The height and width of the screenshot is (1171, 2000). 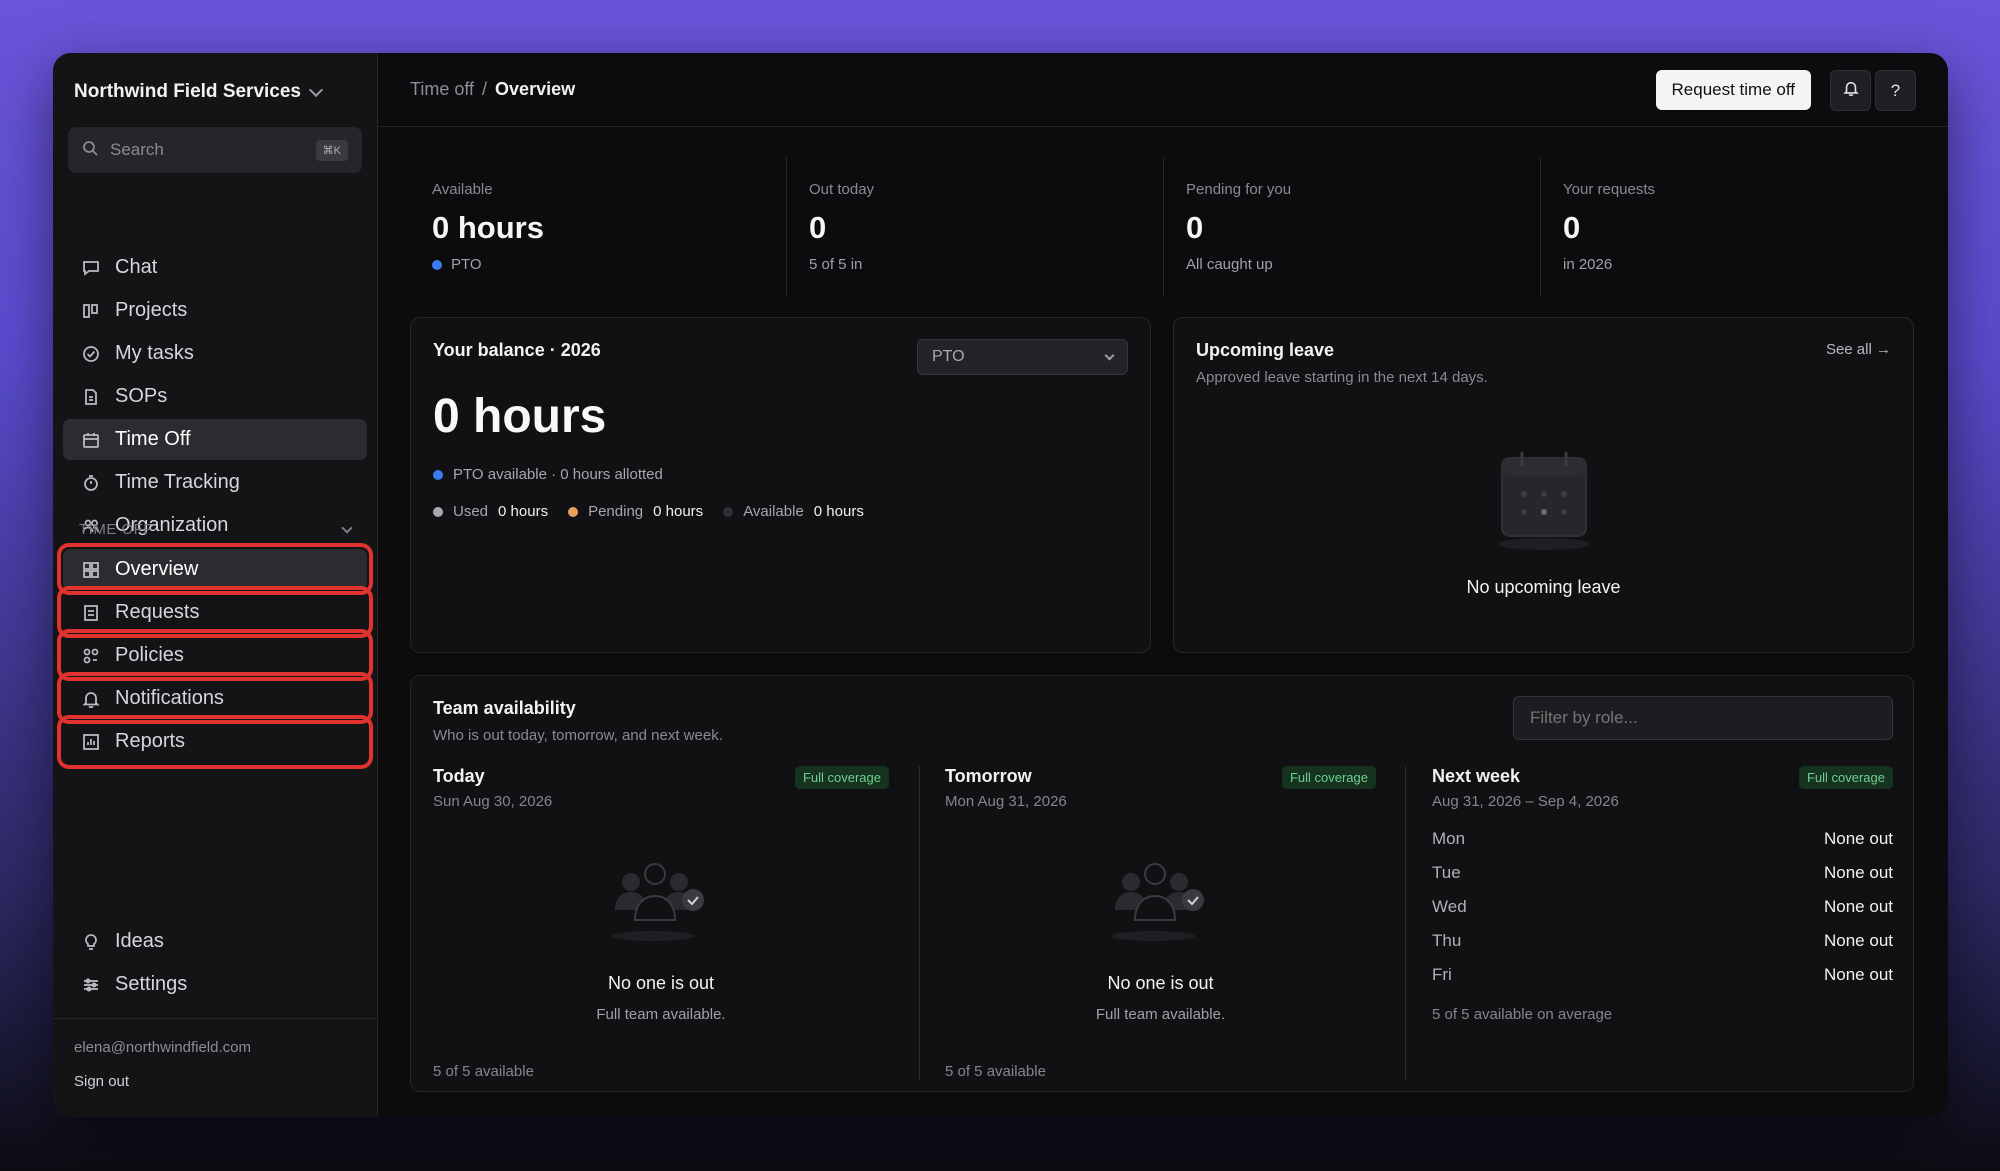 What do you see at coordinates (836, 264) in the screenshot?
I see `stat-sub: 5 of 5 in` at bounding box center [836, 264].